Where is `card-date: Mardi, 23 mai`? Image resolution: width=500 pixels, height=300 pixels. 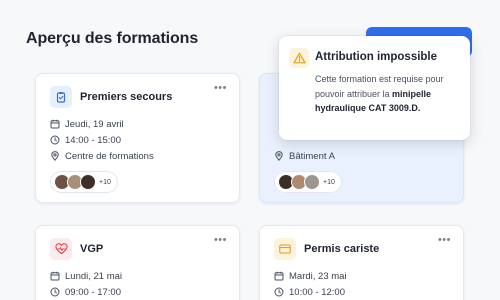 card-date: Mardi, 23 mai is located at coordinates (318, 276).